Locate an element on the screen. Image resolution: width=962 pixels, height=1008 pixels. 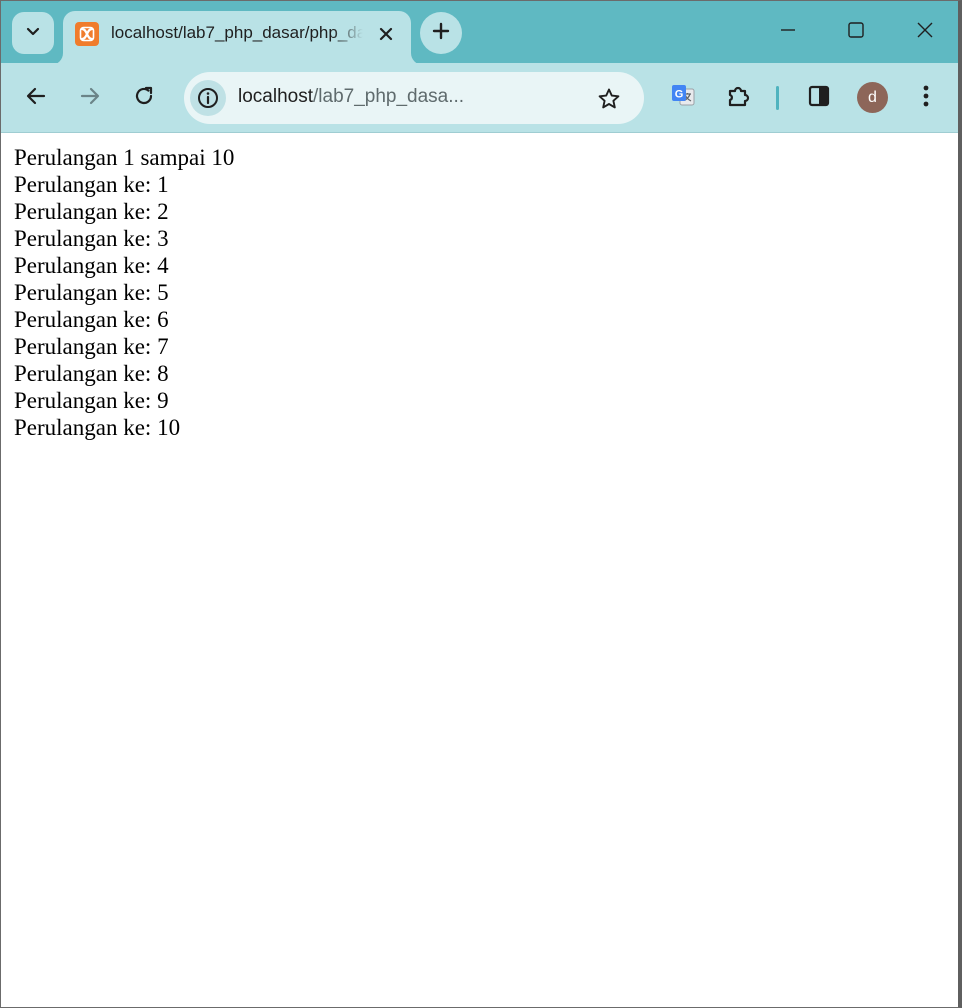
svg-text: G is located at coordinates (679, 94).